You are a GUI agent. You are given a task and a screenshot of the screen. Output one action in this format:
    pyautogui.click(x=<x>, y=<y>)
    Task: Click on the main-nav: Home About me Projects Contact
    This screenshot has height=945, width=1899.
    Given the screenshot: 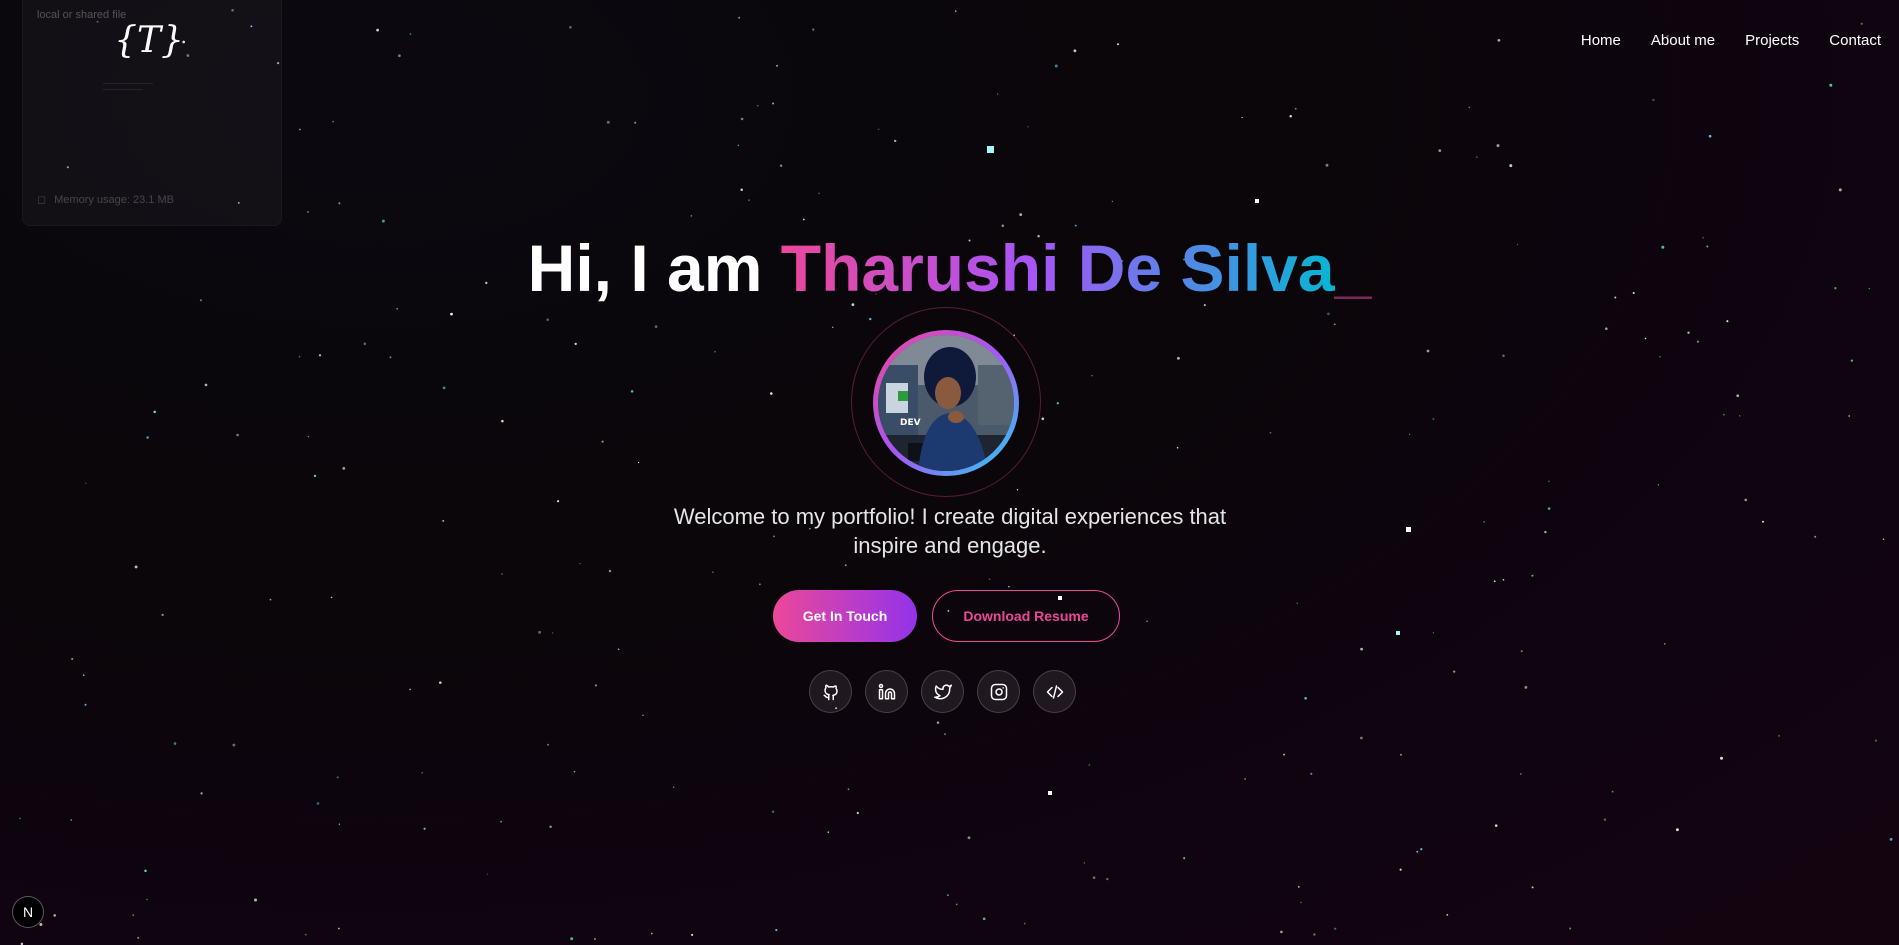 What is the action you would take?
    pyautogui.click(x=1716, y=41)
    